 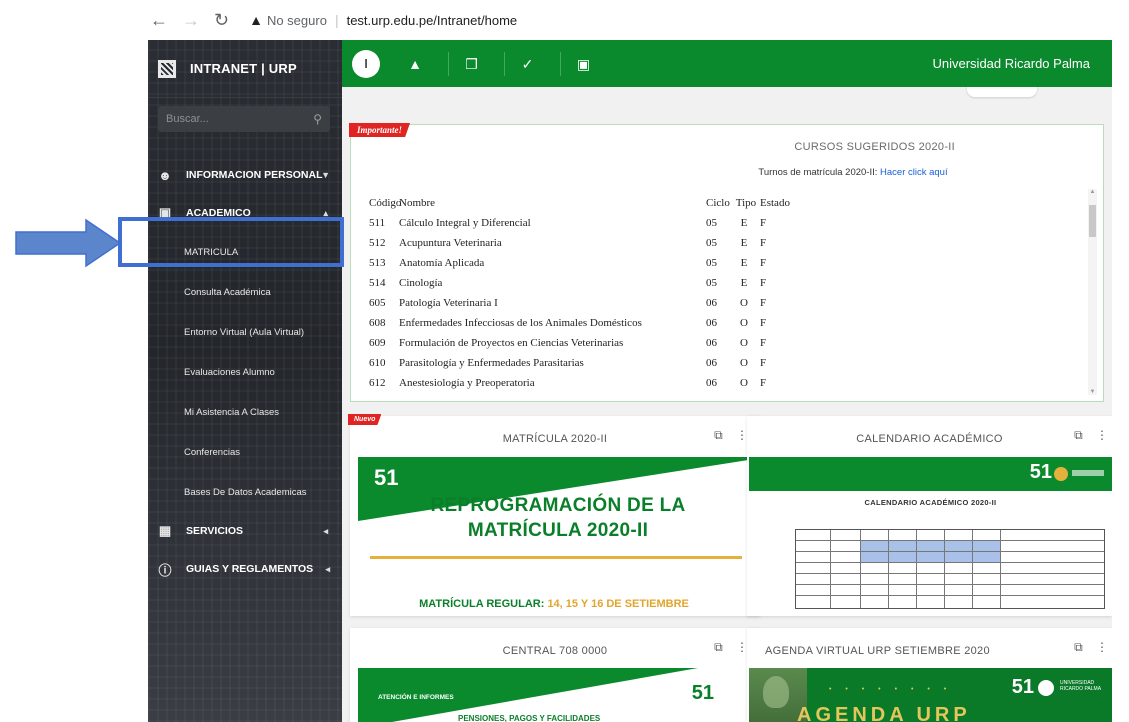 I want to click on sidebar-subitem-conferencias: Conferencias, so click(x=245, y=452).